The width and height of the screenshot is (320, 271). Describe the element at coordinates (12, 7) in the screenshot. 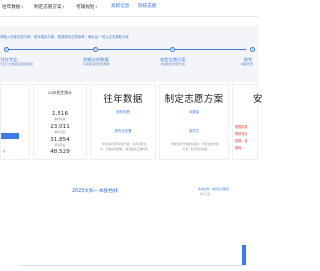

I see `nav-item-past-data: 往年数据▾` at that location.